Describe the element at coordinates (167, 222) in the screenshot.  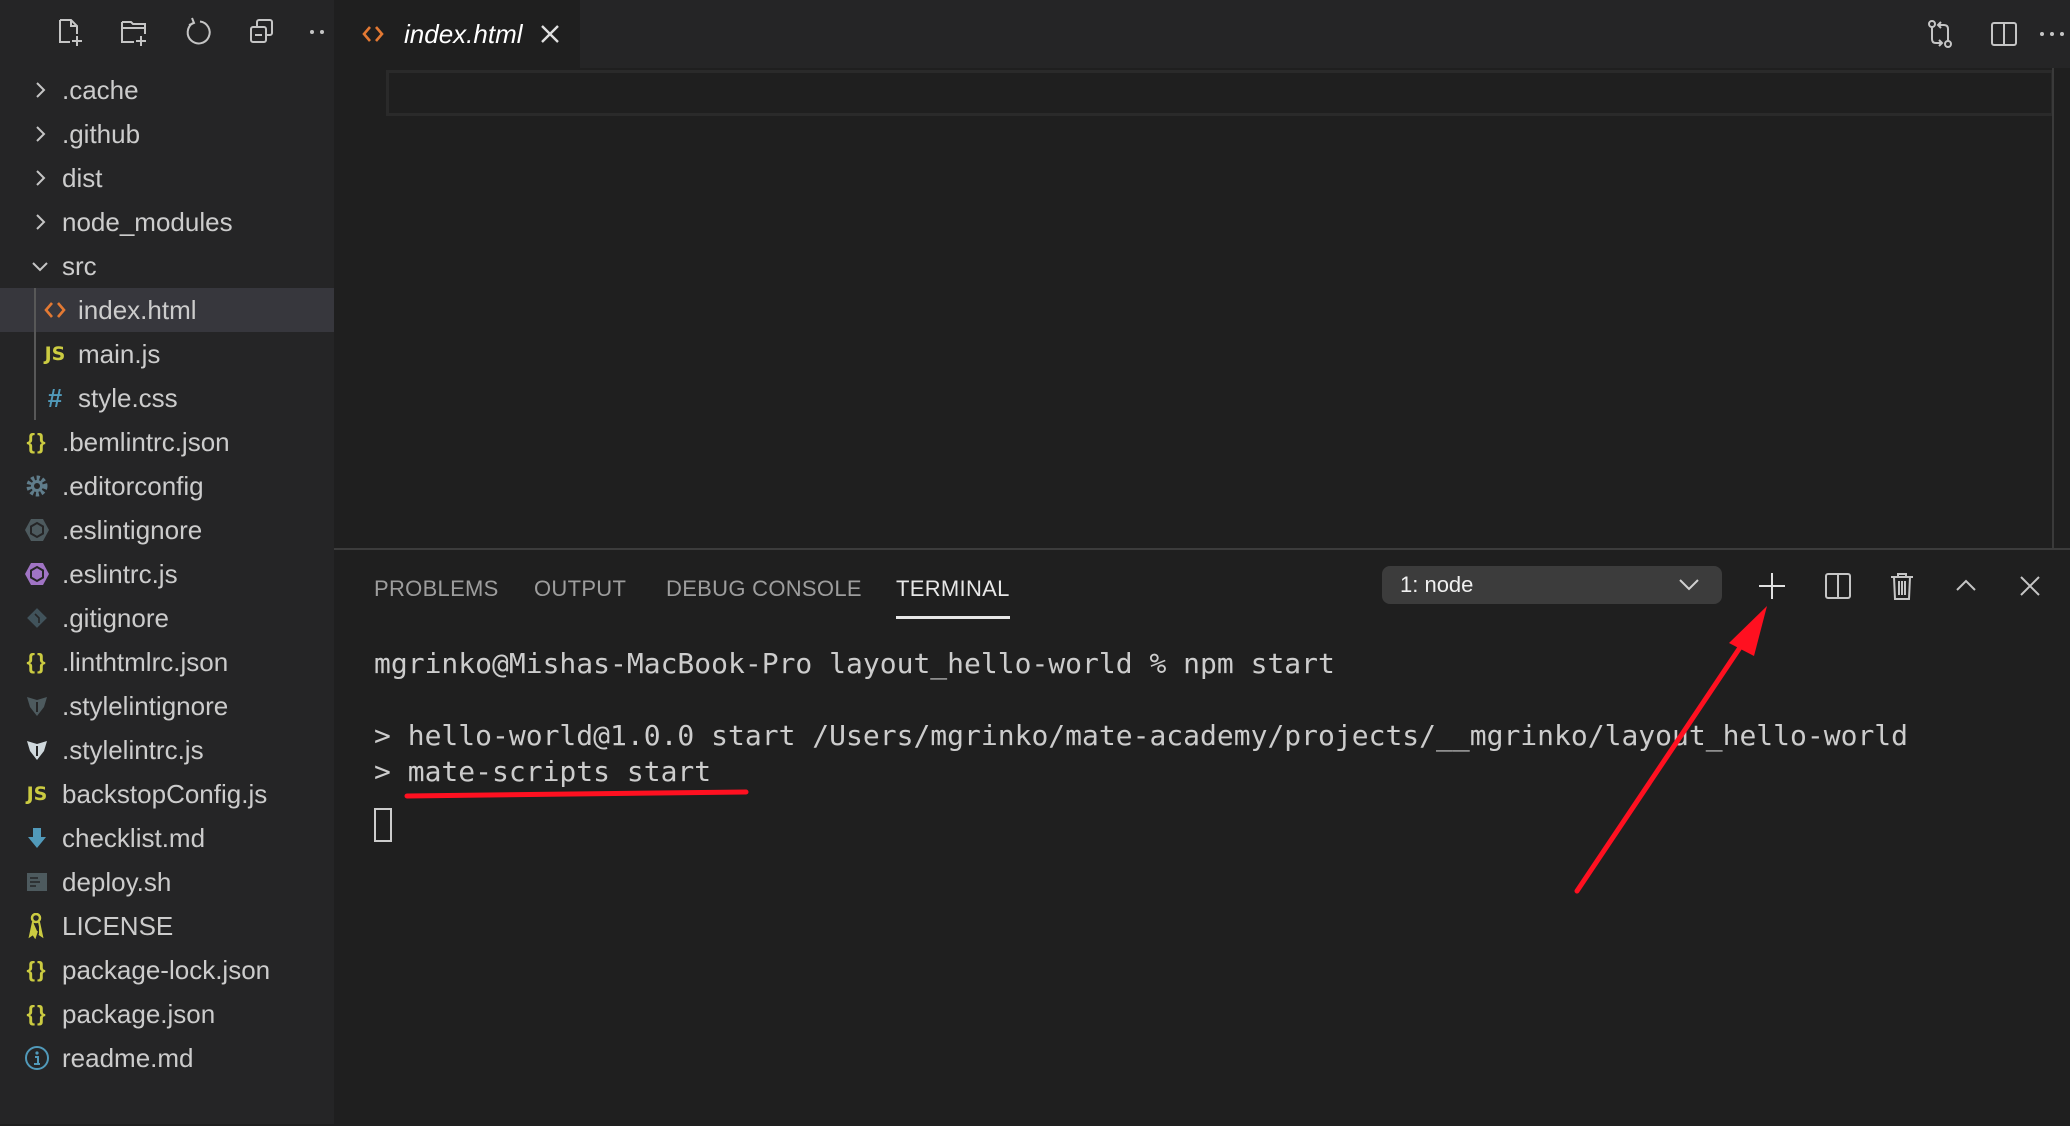
I see `tree-folder: node_modules` at that location.